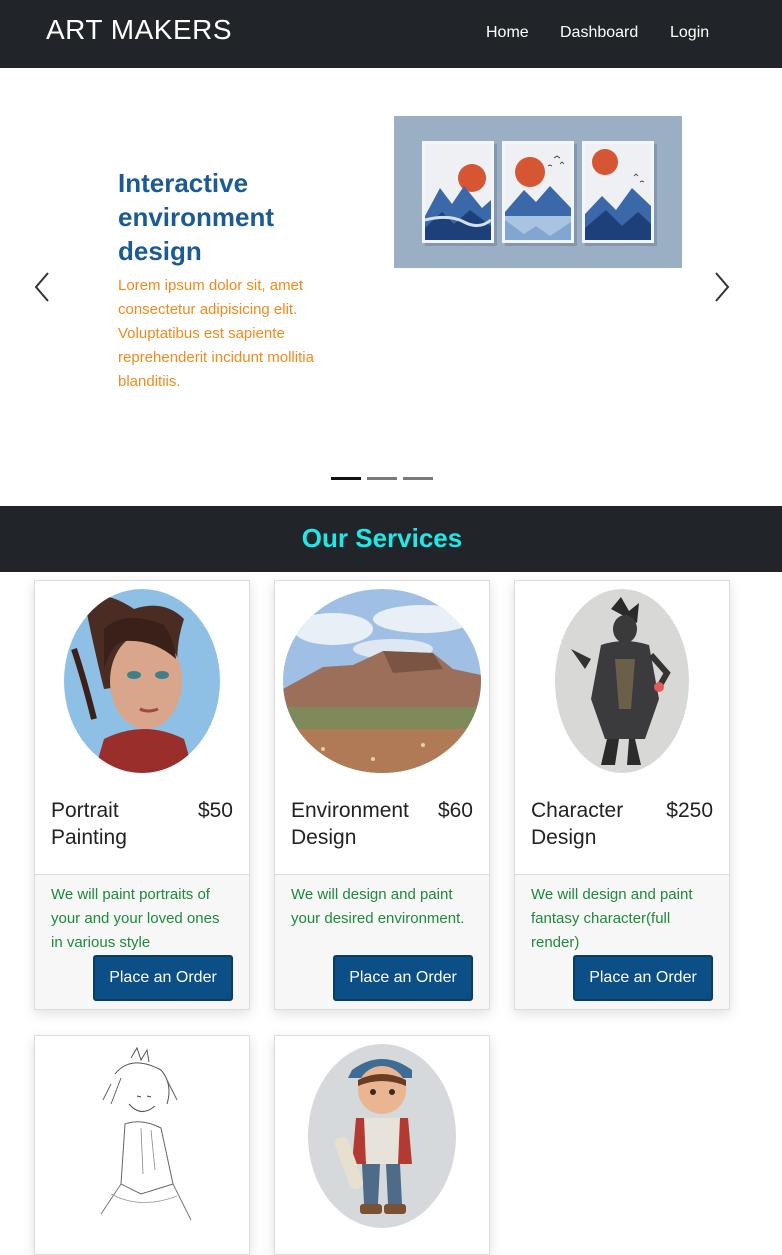 This screenshot has height=1255, width=782. What do you see at coordinates (215, 810) in the screenshot?
I see `card-price: $50` at bounding box center [215, 810].